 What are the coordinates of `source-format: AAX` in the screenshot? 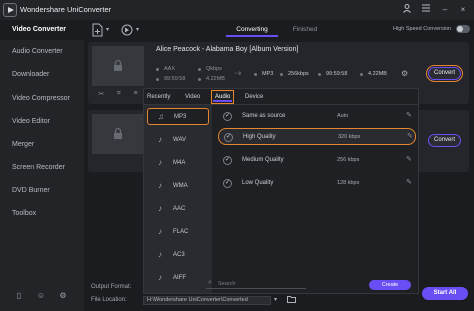 It's located at (170, 69).